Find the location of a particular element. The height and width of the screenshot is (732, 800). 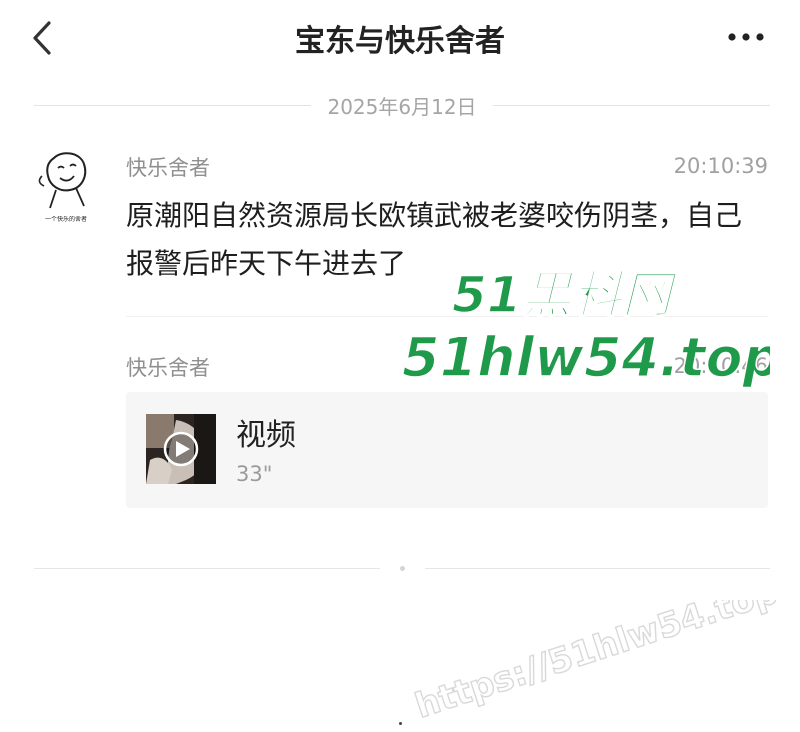

video-duration: 33" is located at coordinates (254, 474).